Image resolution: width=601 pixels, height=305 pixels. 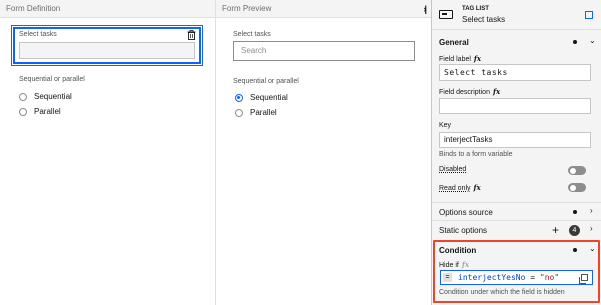 What do you see at coordinates (484, 19) in the screenshot?
I see `component-name: Select tasks` at bounding box center [484, 19].